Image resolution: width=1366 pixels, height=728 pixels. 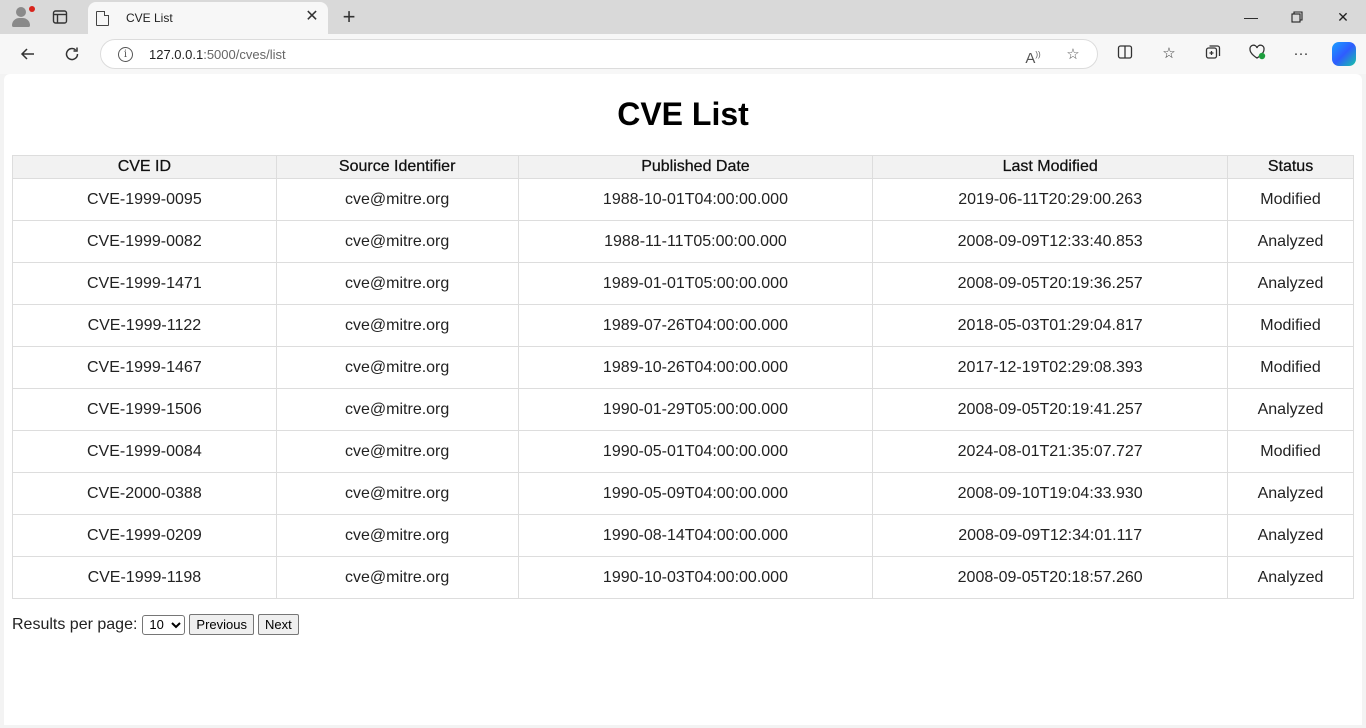 I want to click on cell-published-date: 1990-08-14T04:00:00.000, so click(x=695, y=535).